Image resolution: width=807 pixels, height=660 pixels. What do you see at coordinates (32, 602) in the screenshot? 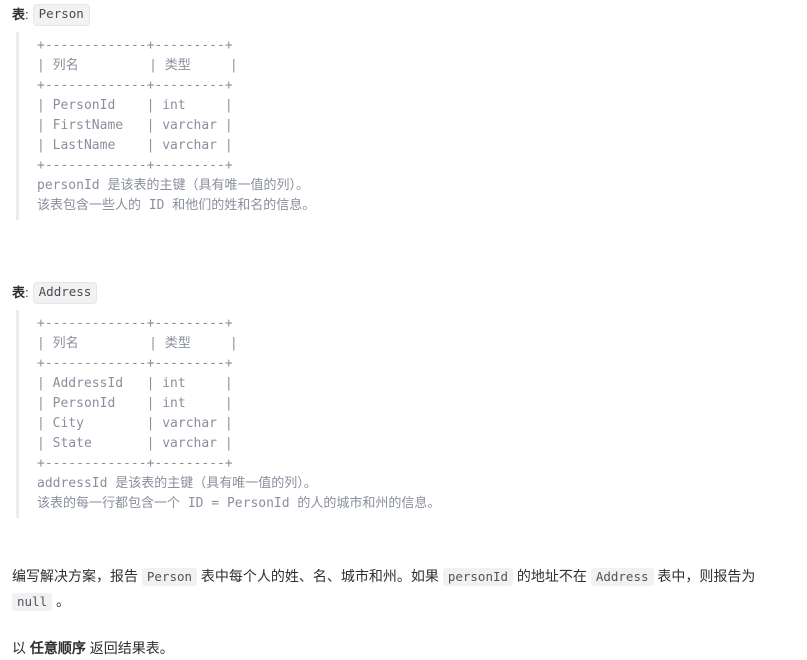
I see `task-inline-code-null: null` at bounding box center [32, 602].